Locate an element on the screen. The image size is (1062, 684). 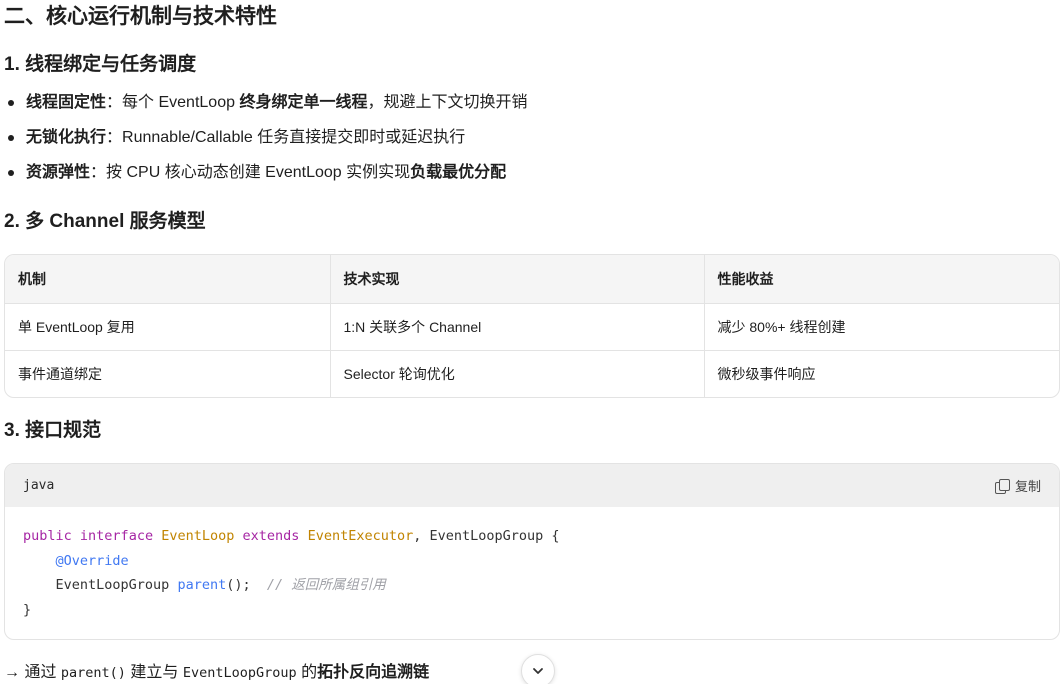
table-header-cell: 机制 is located at coordinates (168, 279).